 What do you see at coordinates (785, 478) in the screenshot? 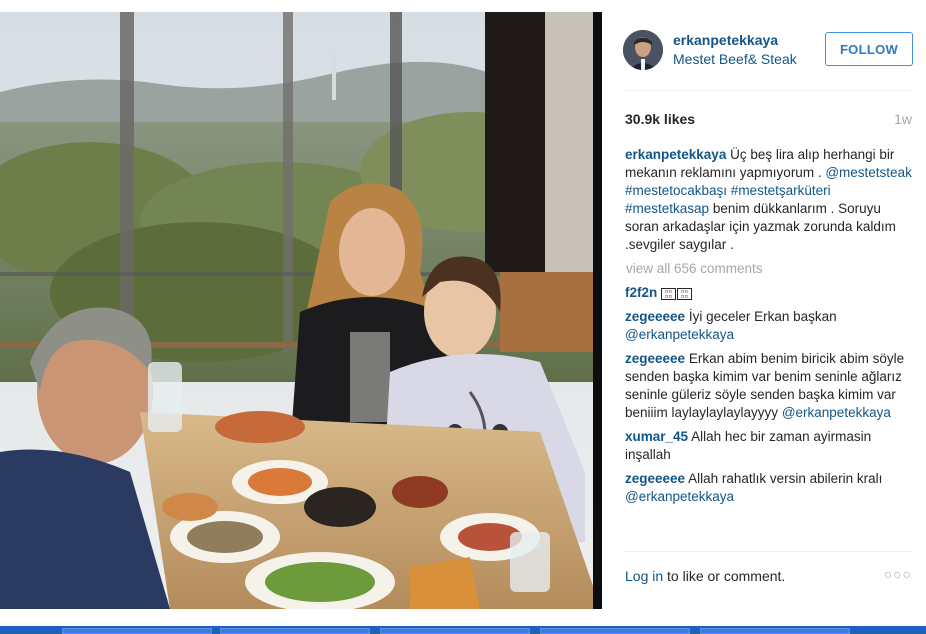
I see `comment-text: Allah rahatlık versin abilerin kralı` at bounding box center [785, 478].